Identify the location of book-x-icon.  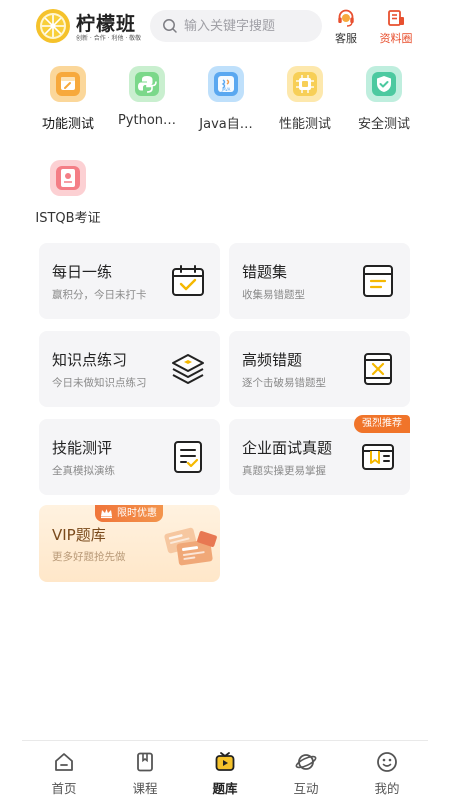
(378, 369).